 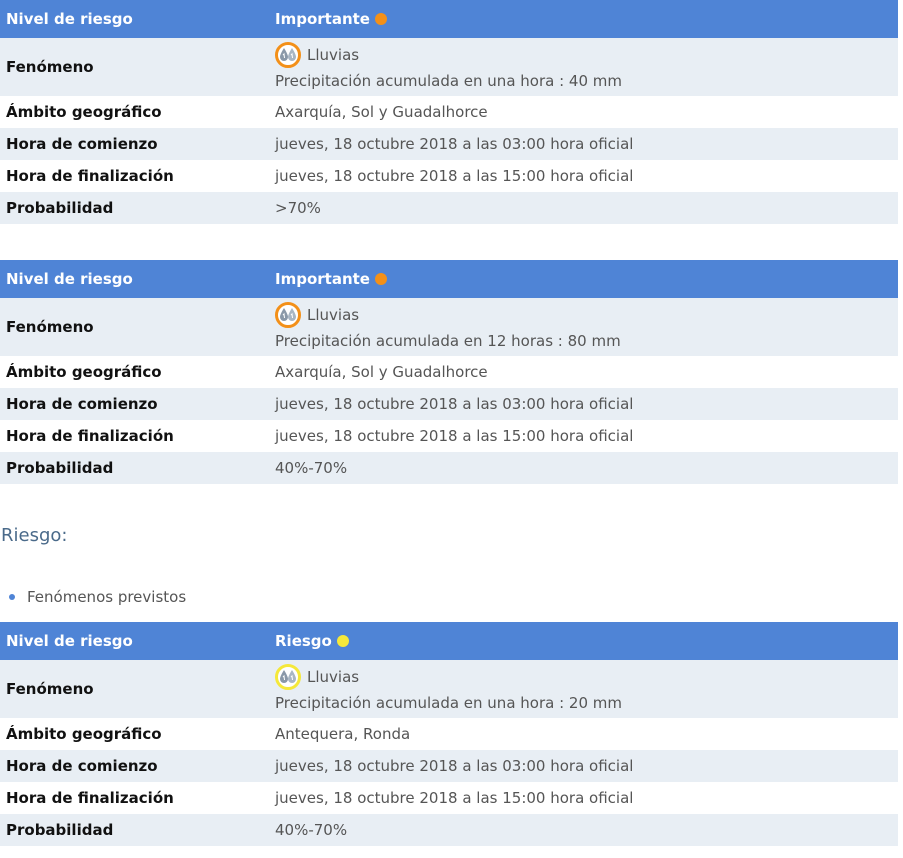 What do you see at coordinates (303, 641) in the screenshot?
I see `level-value: Riesgo` at bounding box center [303, 641].